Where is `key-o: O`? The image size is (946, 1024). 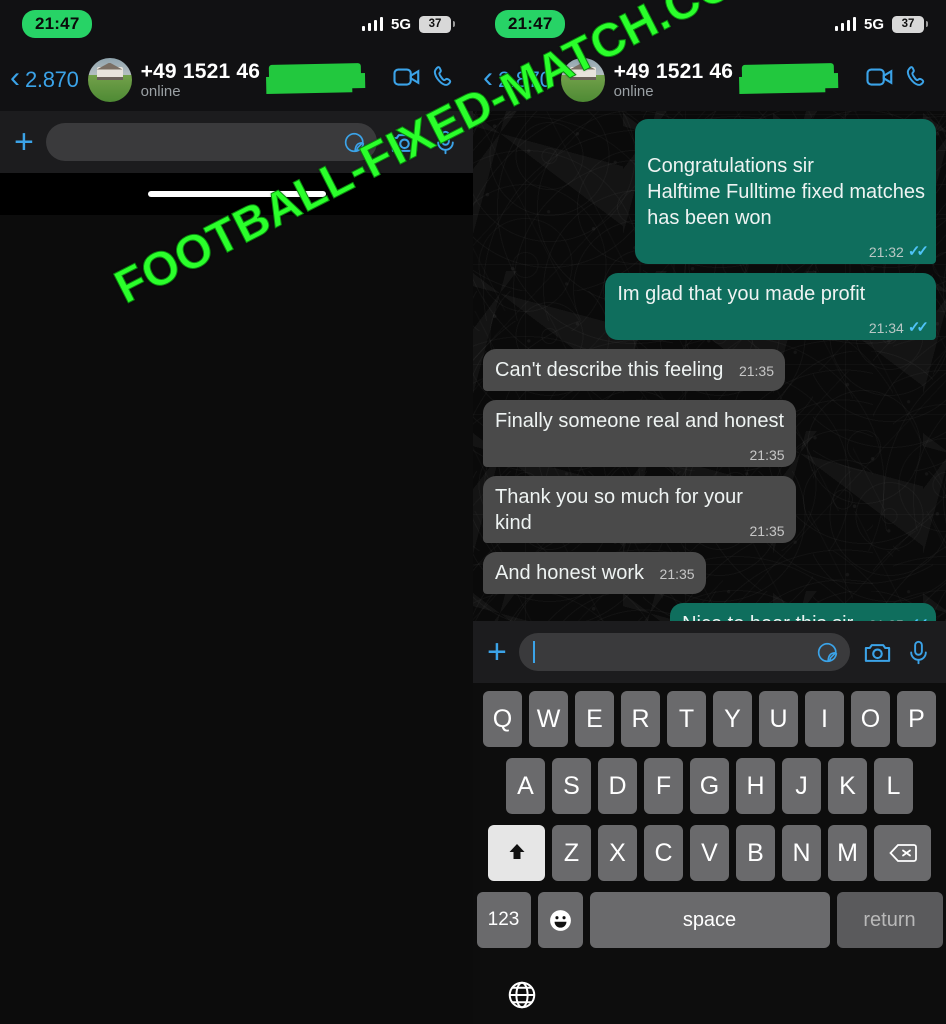
key-o: O is located at coordinates (870, 719).